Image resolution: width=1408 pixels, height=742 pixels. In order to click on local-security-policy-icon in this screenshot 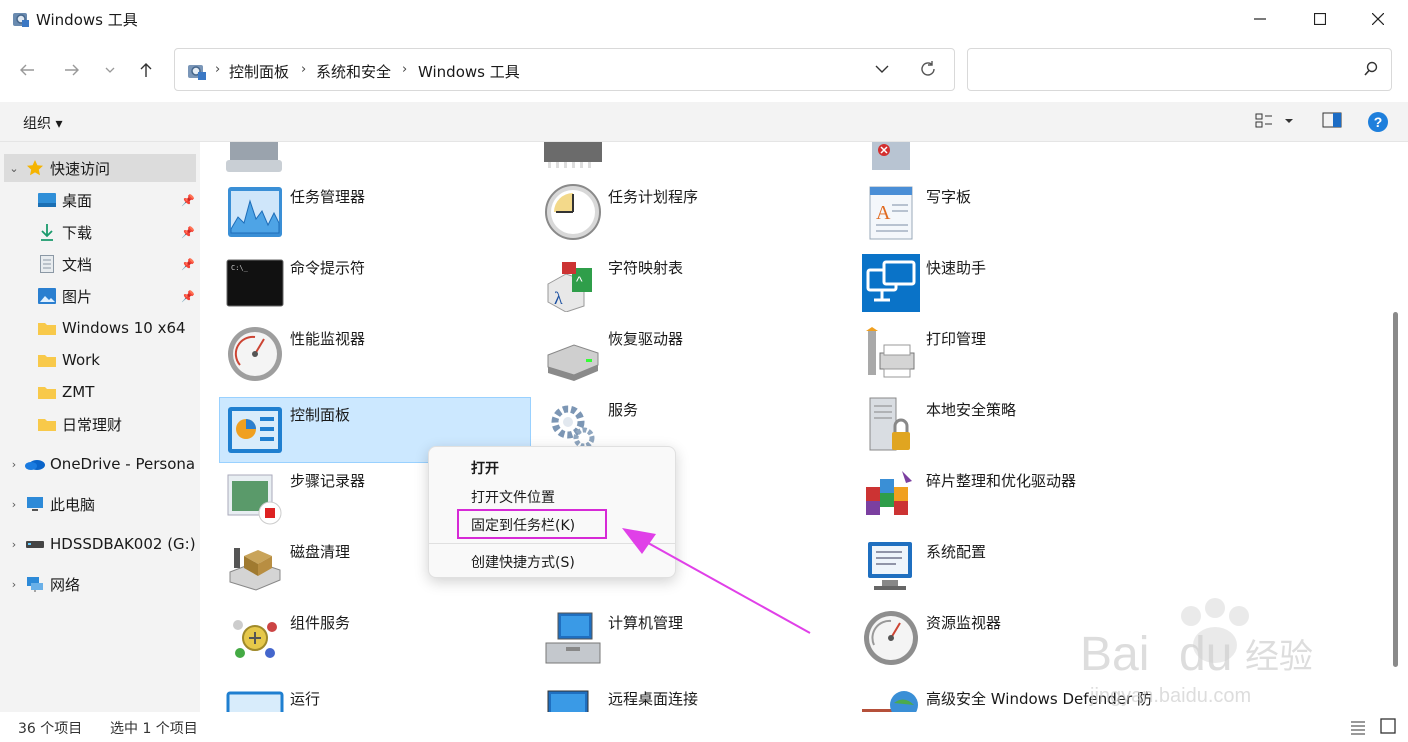, I will do `click(889, 424)`.